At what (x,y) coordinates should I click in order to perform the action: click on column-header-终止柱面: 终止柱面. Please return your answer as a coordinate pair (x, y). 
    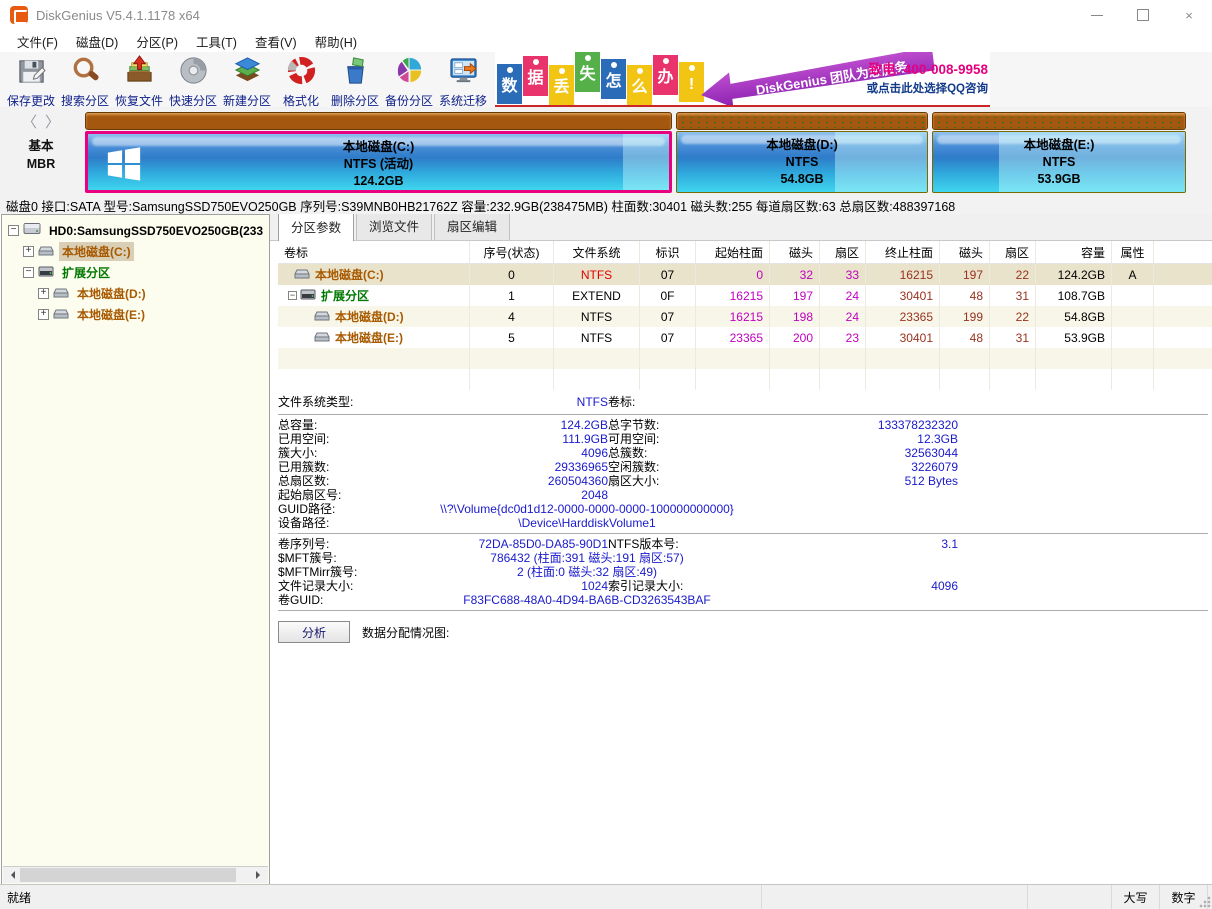
    Looking at the image, I should click on (903, 252).